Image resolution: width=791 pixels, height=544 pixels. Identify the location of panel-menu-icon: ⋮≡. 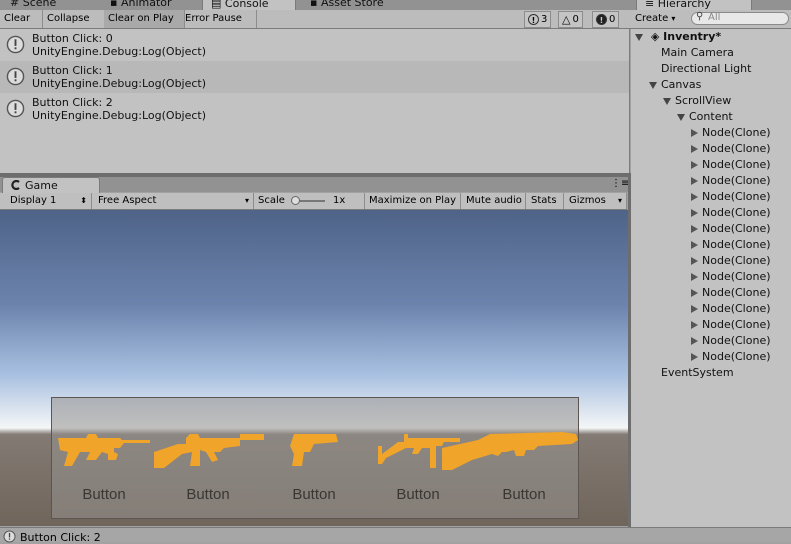
(620, 183).